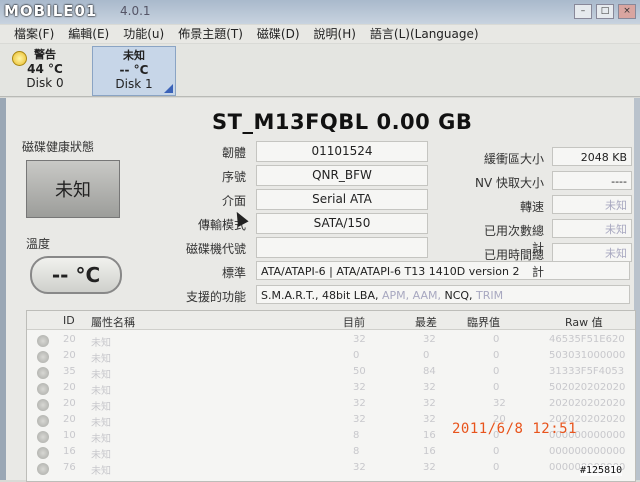  I want to click on maximize-button: □, so click(605, 11).